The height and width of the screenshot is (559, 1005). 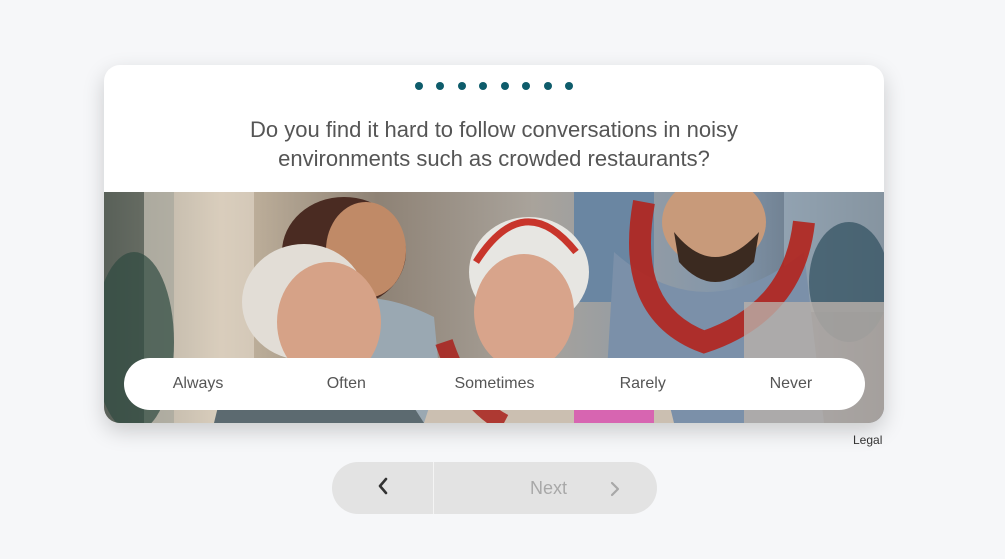 I want to click on chevron-left-icon, so click(x=383, y=488).